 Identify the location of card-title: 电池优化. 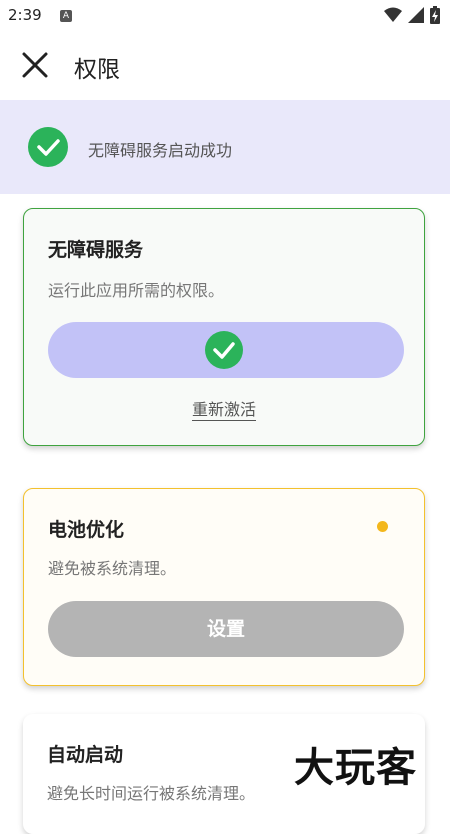
(86, 530).